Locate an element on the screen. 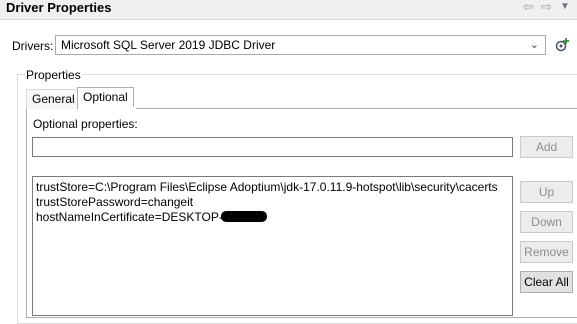 This screenshot has height=324, width=577. optional-property-input is located at coordinates (272, 147).